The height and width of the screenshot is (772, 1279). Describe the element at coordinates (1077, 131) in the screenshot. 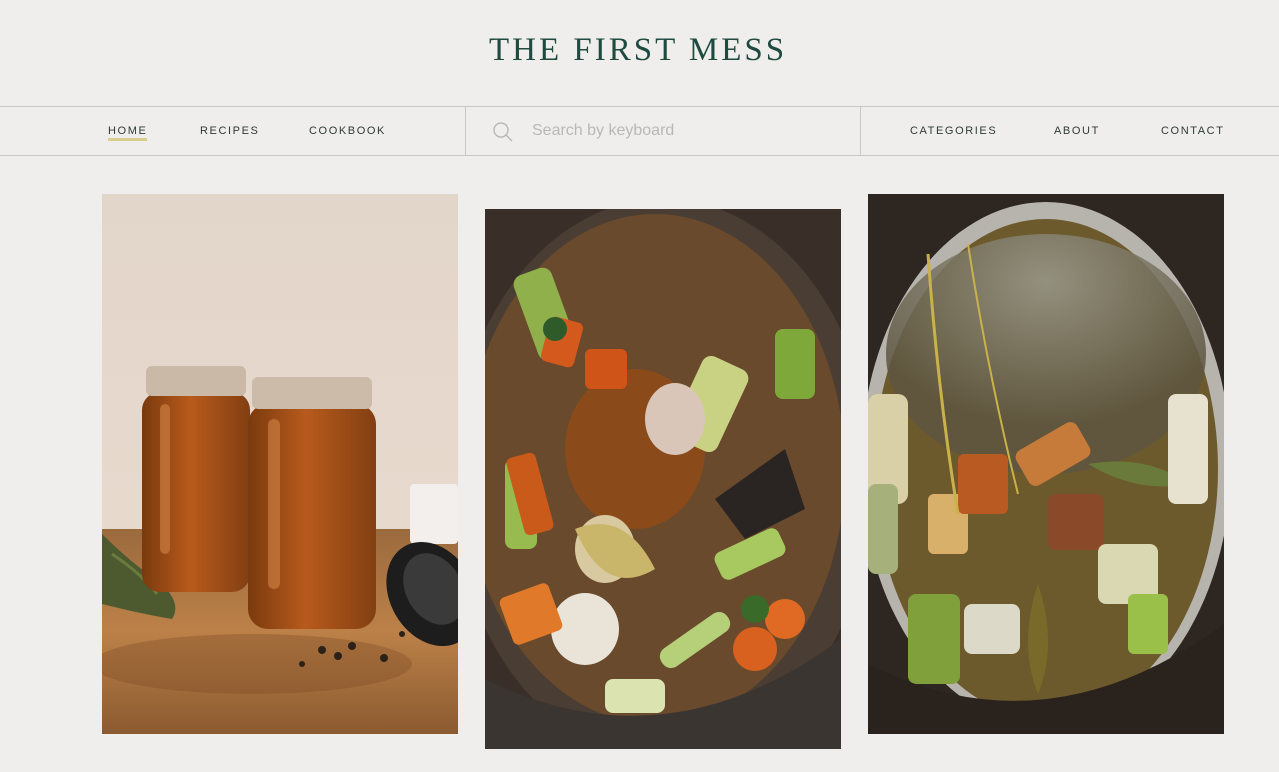

I see `nav-about: ABOUT` at that location.